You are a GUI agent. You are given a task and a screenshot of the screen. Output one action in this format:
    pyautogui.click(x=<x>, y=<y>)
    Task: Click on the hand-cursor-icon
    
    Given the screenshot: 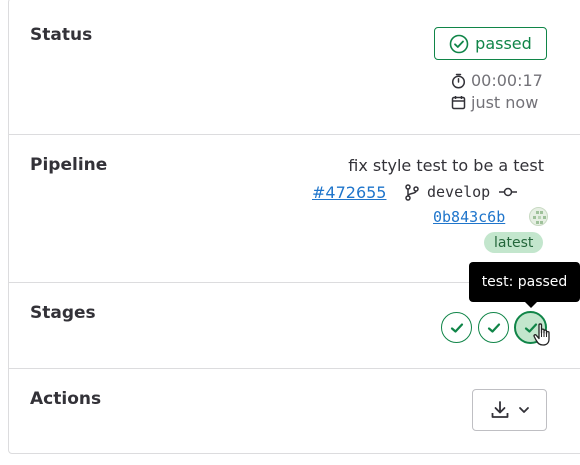 What is the action you would take?
    pyautogui.click(x=541, y=334)
    